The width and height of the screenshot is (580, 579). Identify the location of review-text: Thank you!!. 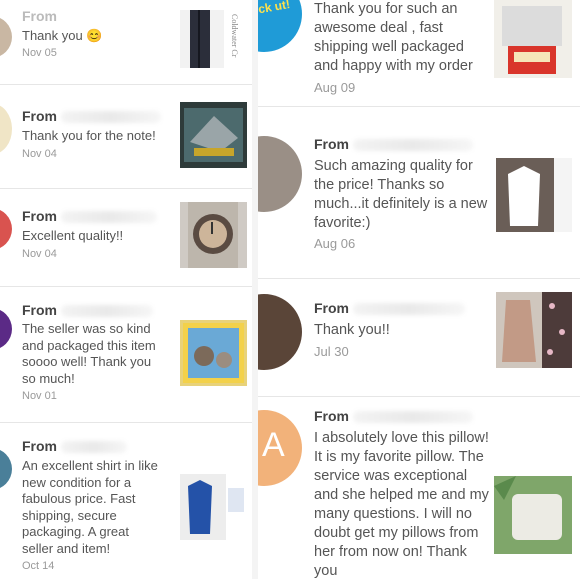
(352, 330).